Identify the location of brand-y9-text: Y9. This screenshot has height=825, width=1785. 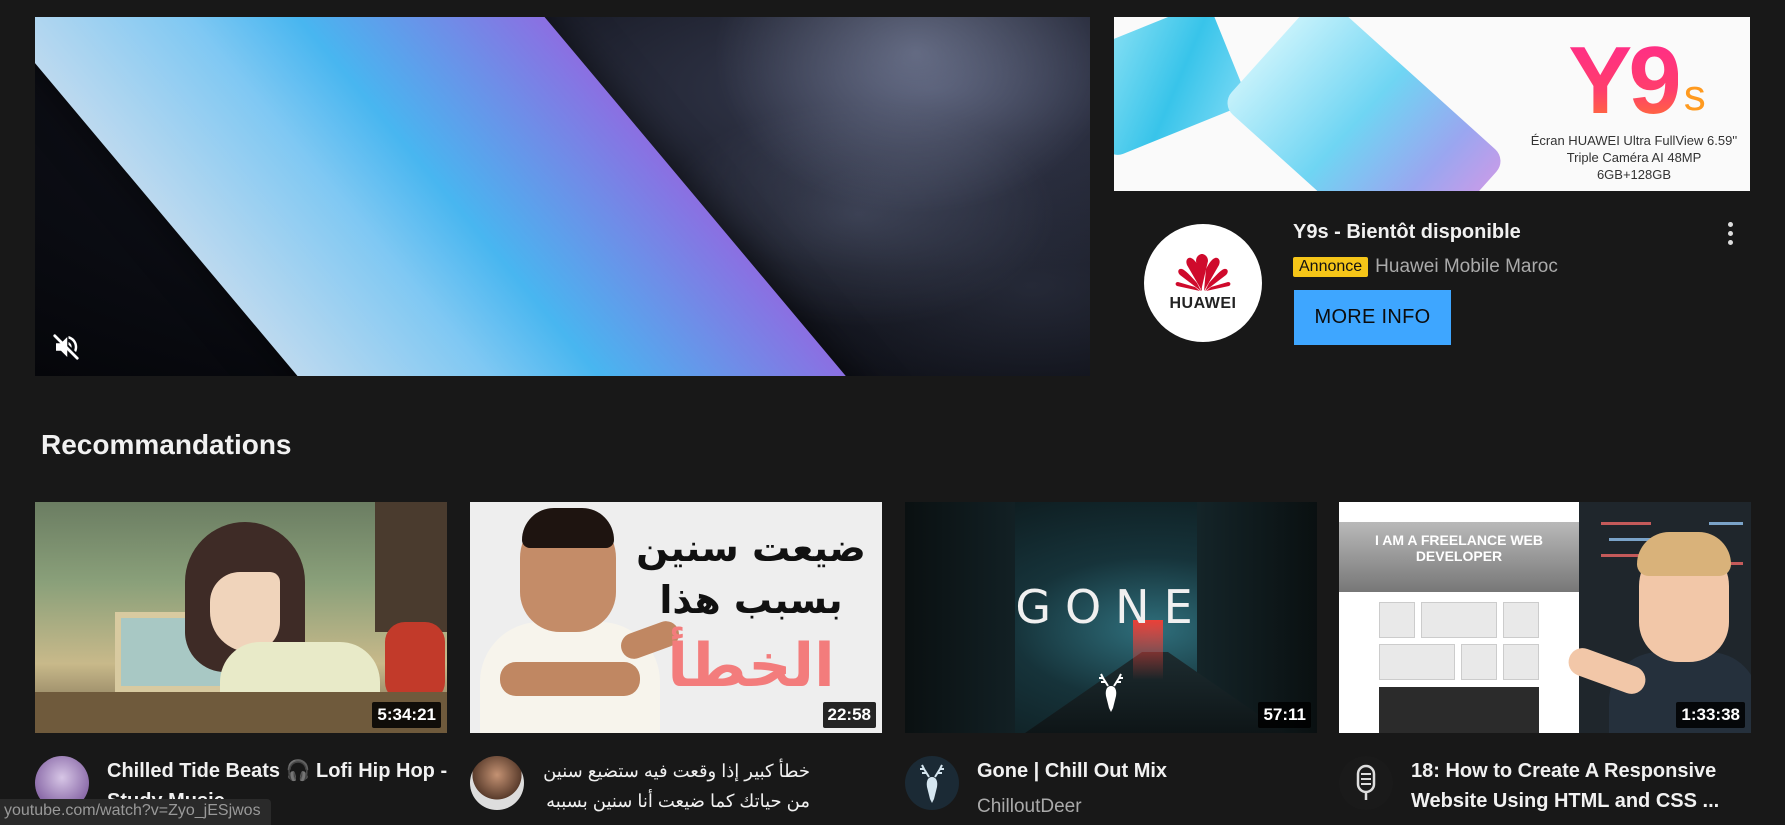
(1624, 80).